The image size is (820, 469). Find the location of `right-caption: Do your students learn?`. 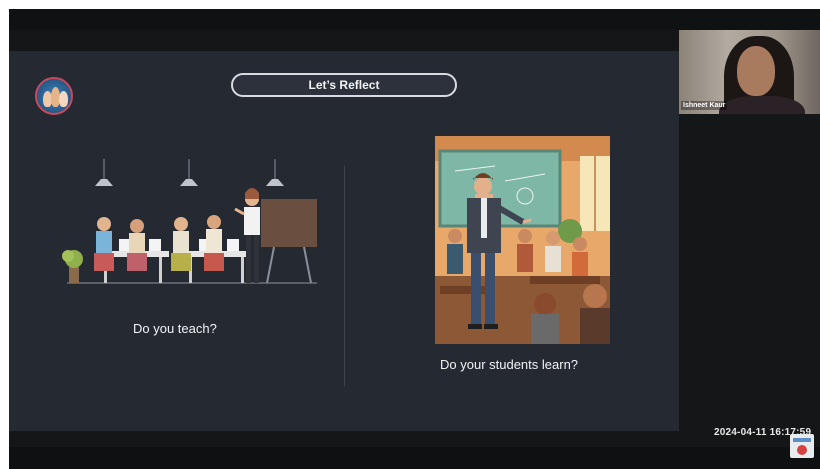

right-caption: Do your students learn? is located at coordinates (509, 364).